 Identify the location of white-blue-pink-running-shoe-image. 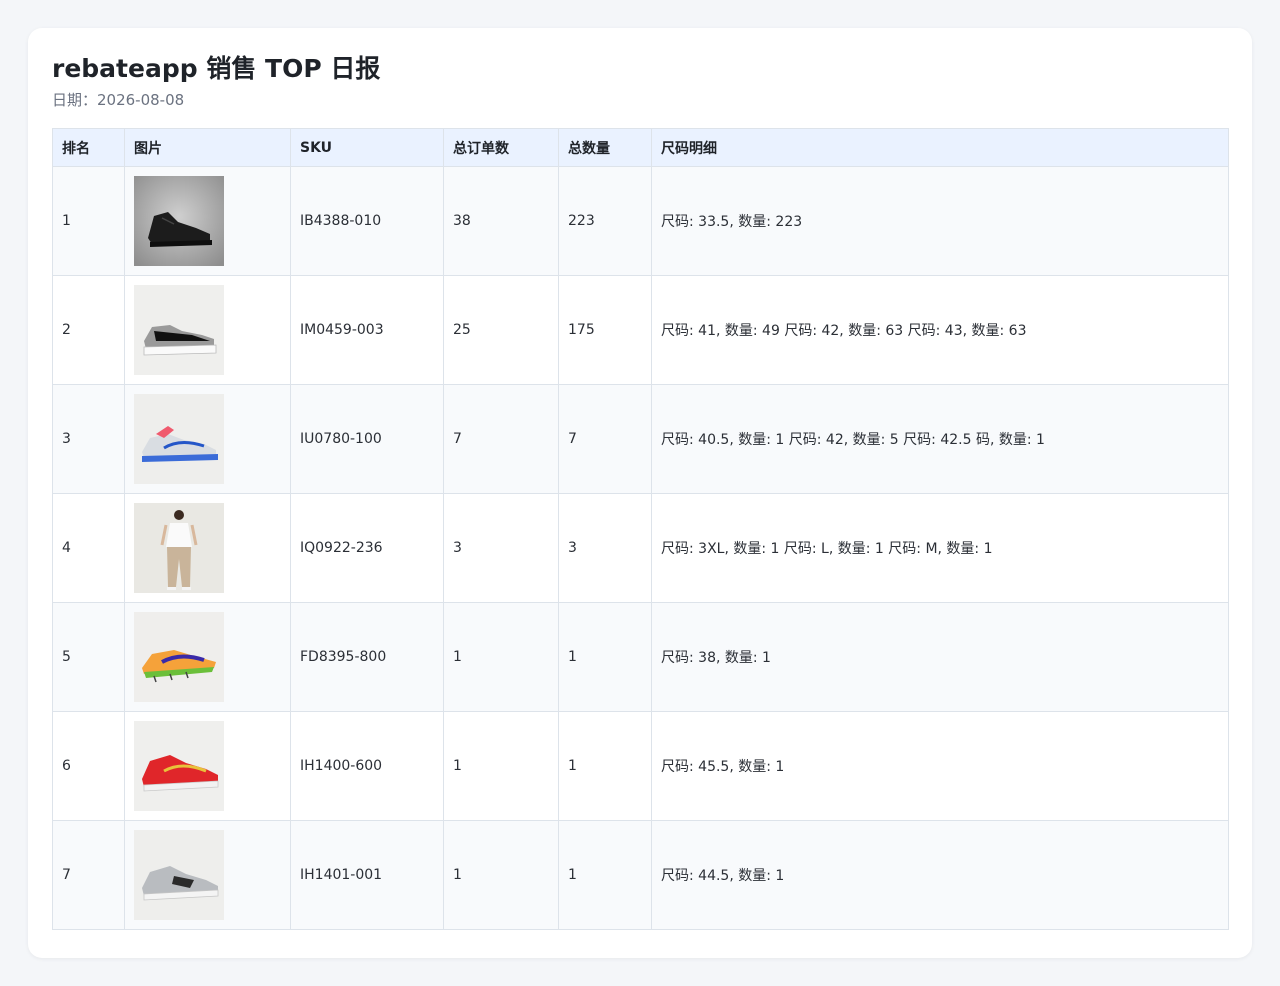
(179, 439).